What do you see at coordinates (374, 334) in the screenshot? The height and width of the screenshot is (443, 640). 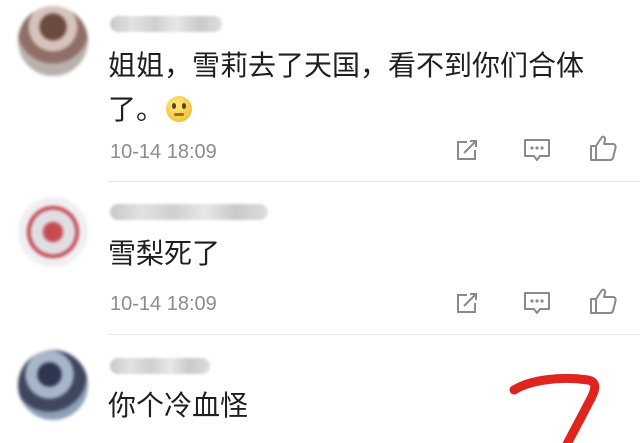 I see `divider` at bounding box center [374, 334].